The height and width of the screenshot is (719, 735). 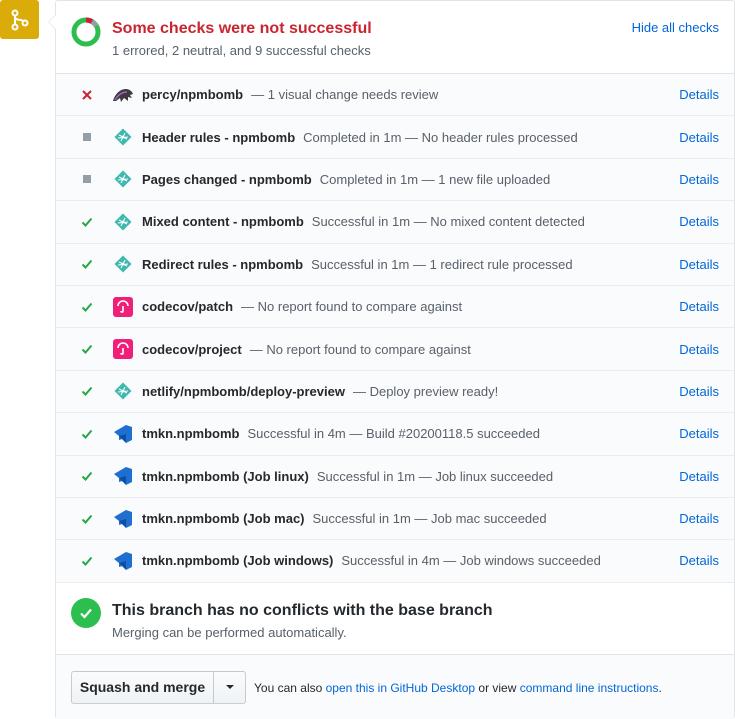 I want to click on check-name: netlify/npmbomb/deploy-preview, so click(x=243, y=391).